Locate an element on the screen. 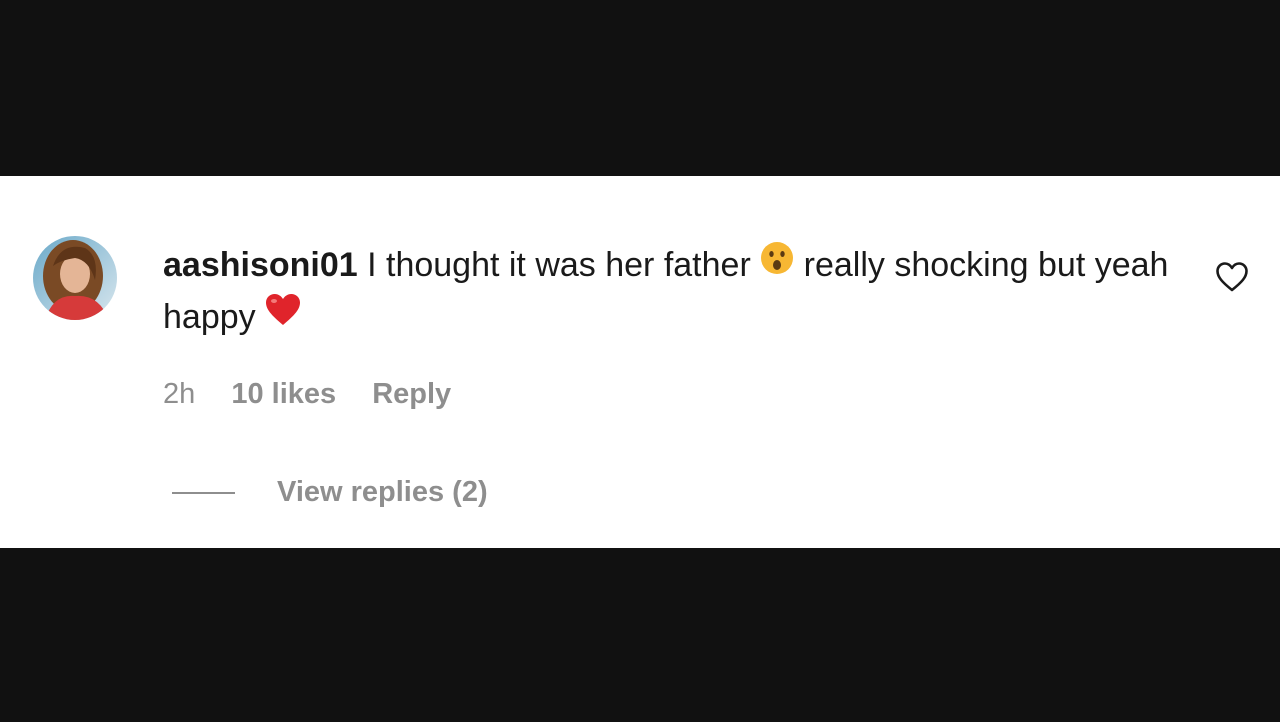 This screenshot has height=722, width=1280. view-replies-label: View replies (2) is located at coordinates (382, 492).